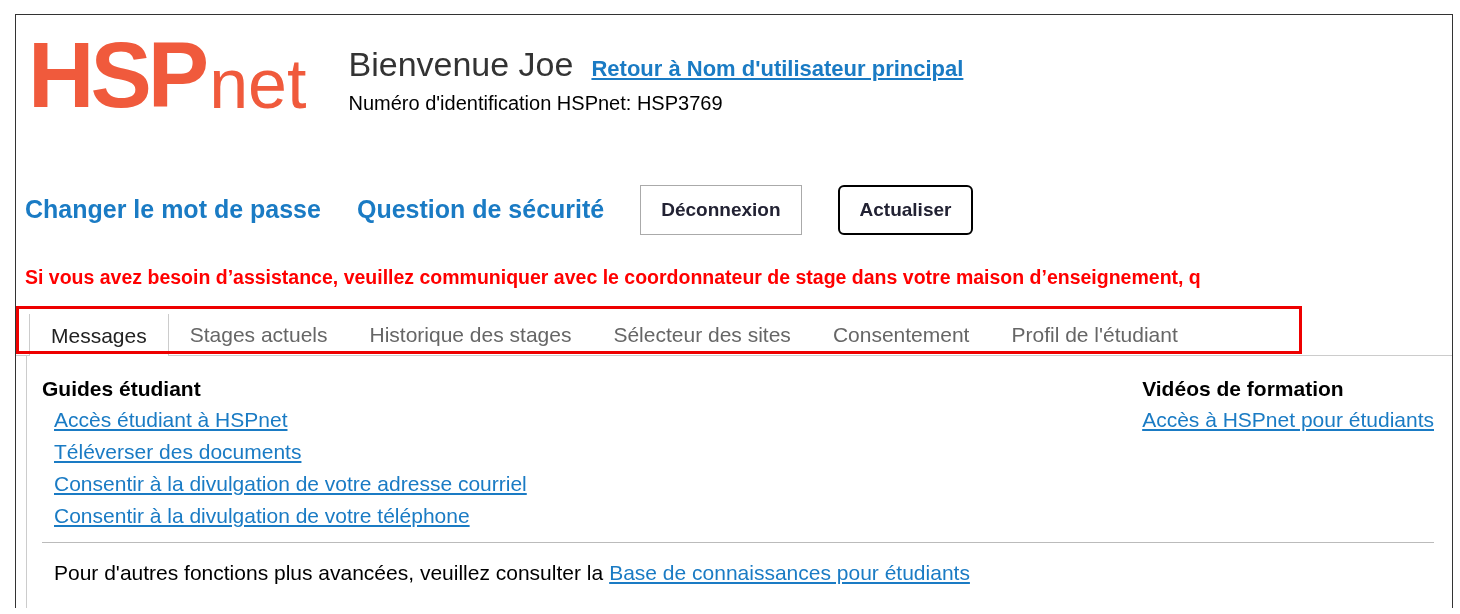 This screenshot has height=614, width=1460. What do you see at coordinates (461, 64) in the screenshot?
I see `welcome-heading: Bienvenue Joe` at bounding box center [461, 64].